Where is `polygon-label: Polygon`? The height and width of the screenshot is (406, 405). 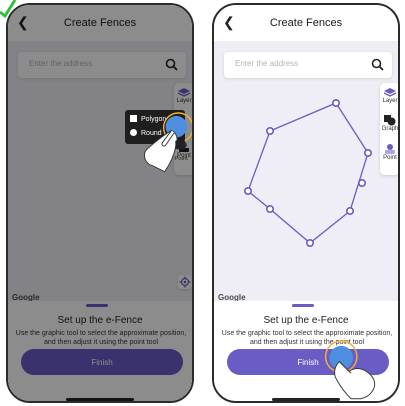 polygon-label: Polygon is located at coordinates (154, 119).